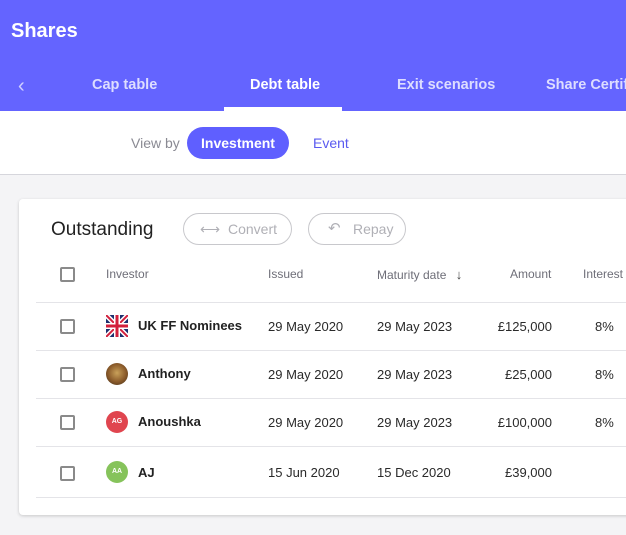  I want to click on convert-icon: ⟷, so click(210, 229).